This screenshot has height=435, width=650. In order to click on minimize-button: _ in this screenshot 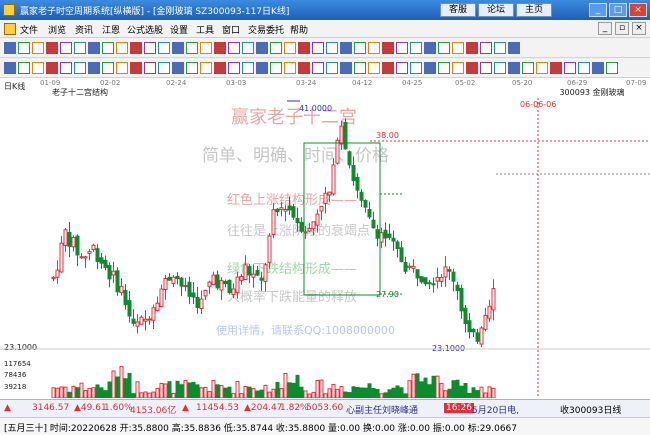, I will do `click(598, 10)`.